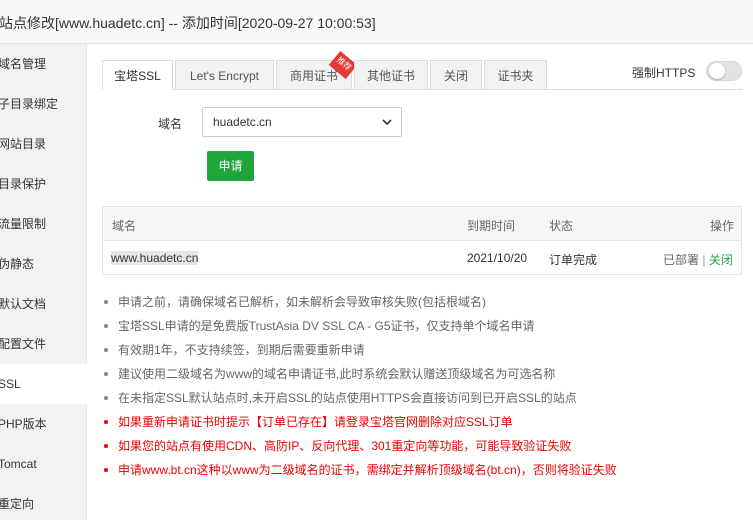 Image resolution: width=753 pixels, height=520 pixels. I want to click on tab-cert-folder: 证书夹, so click(515, 75).